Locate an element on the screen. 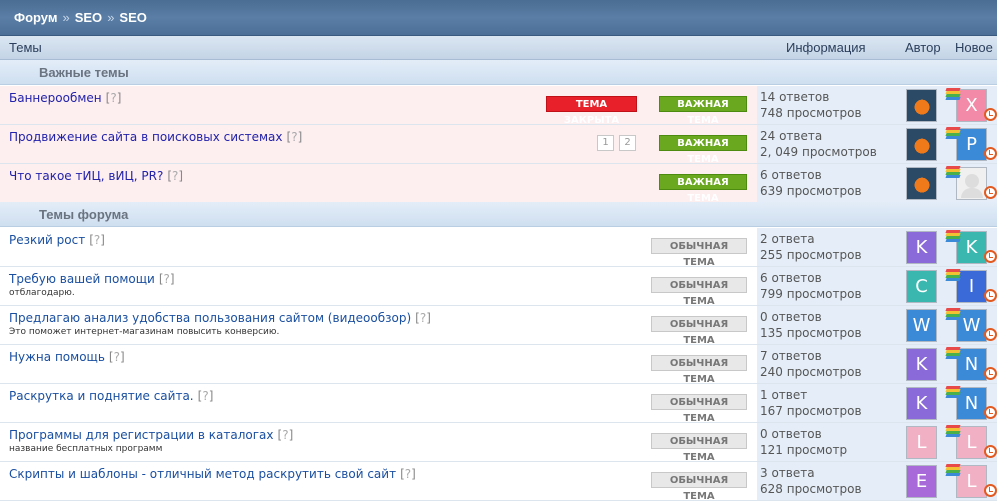 This screenshot has width=997, height=504. topic-title-text: Резкий рост is located at coordinates (47, 240).